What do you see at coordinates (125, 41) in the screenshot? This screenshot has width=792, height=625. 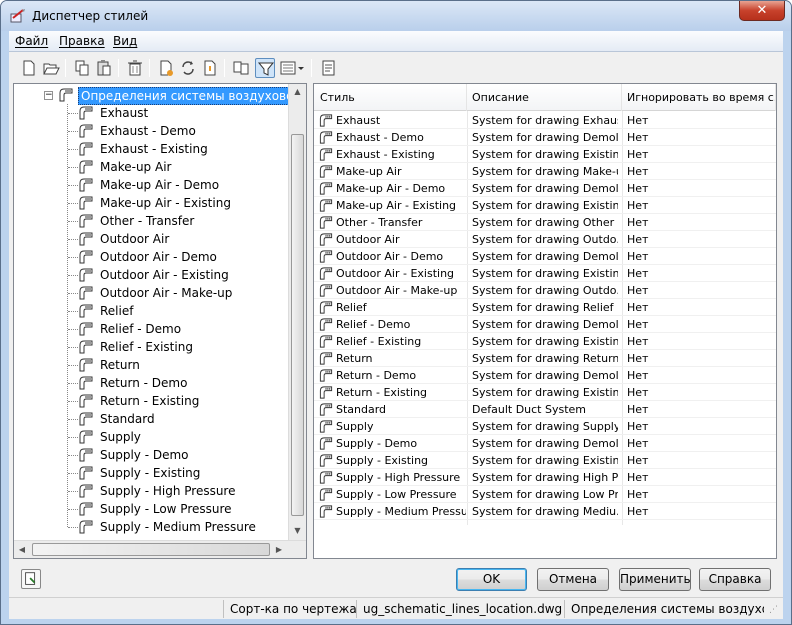 I see `menu-view: Вид` at bounding box center [125, 41].